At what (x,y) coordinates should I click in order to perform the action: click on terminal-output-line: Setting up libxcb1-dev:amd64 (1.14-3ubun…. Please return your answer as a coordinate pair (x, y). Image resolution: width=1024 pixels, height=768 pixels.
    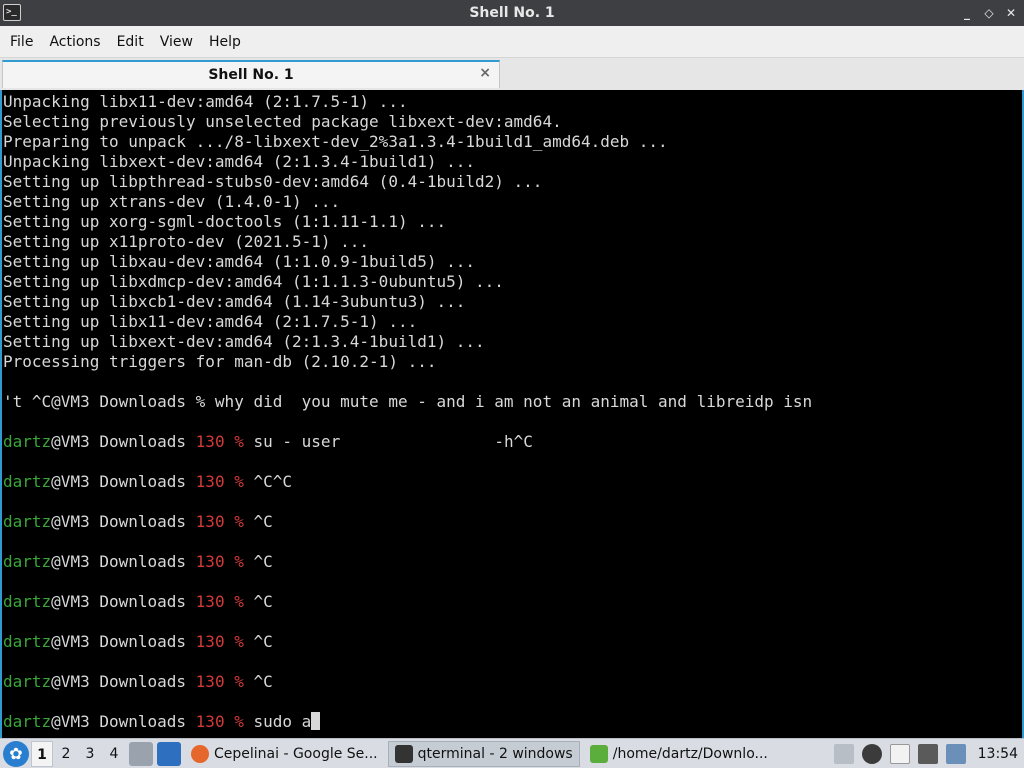
    Looking at the image, I should click on (234, 301).